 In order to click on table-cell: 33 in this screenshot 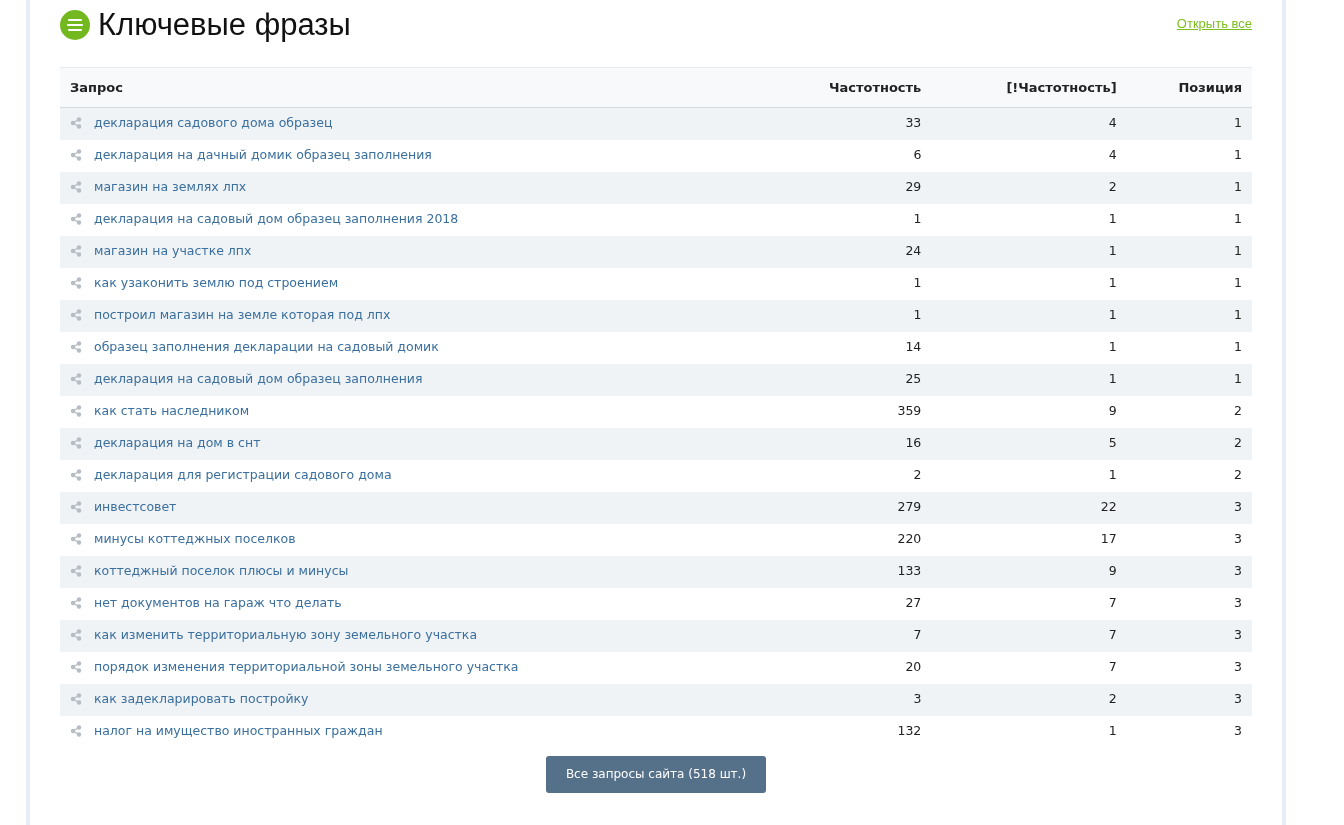, I will do `click(913, 123)`.